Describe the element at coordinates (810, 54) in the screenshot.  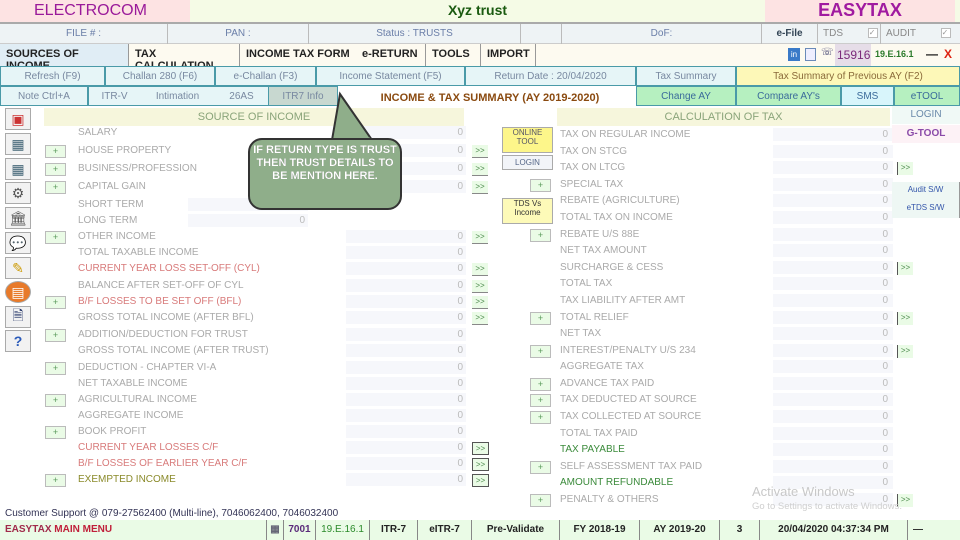
I see `notes-icon` at that location.